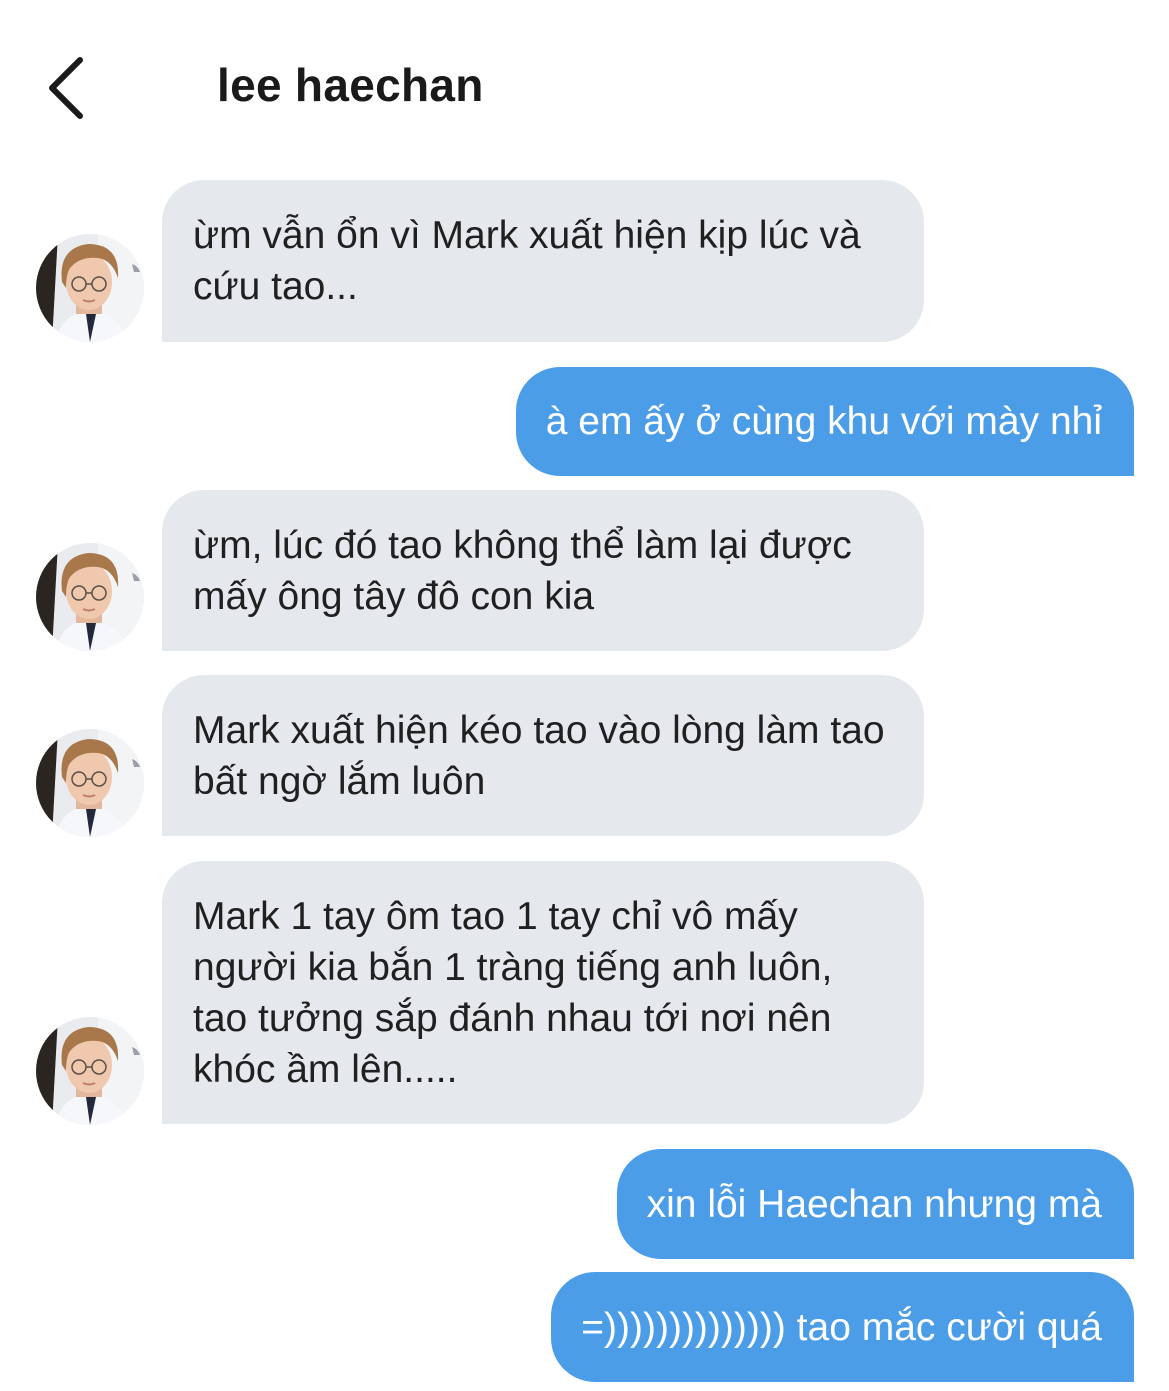 The height and width of the screenshot is (1391, 1169). Describe the element at coordinates (66, 88) in the screenshot. I see `chevron-left-icon` at that location.